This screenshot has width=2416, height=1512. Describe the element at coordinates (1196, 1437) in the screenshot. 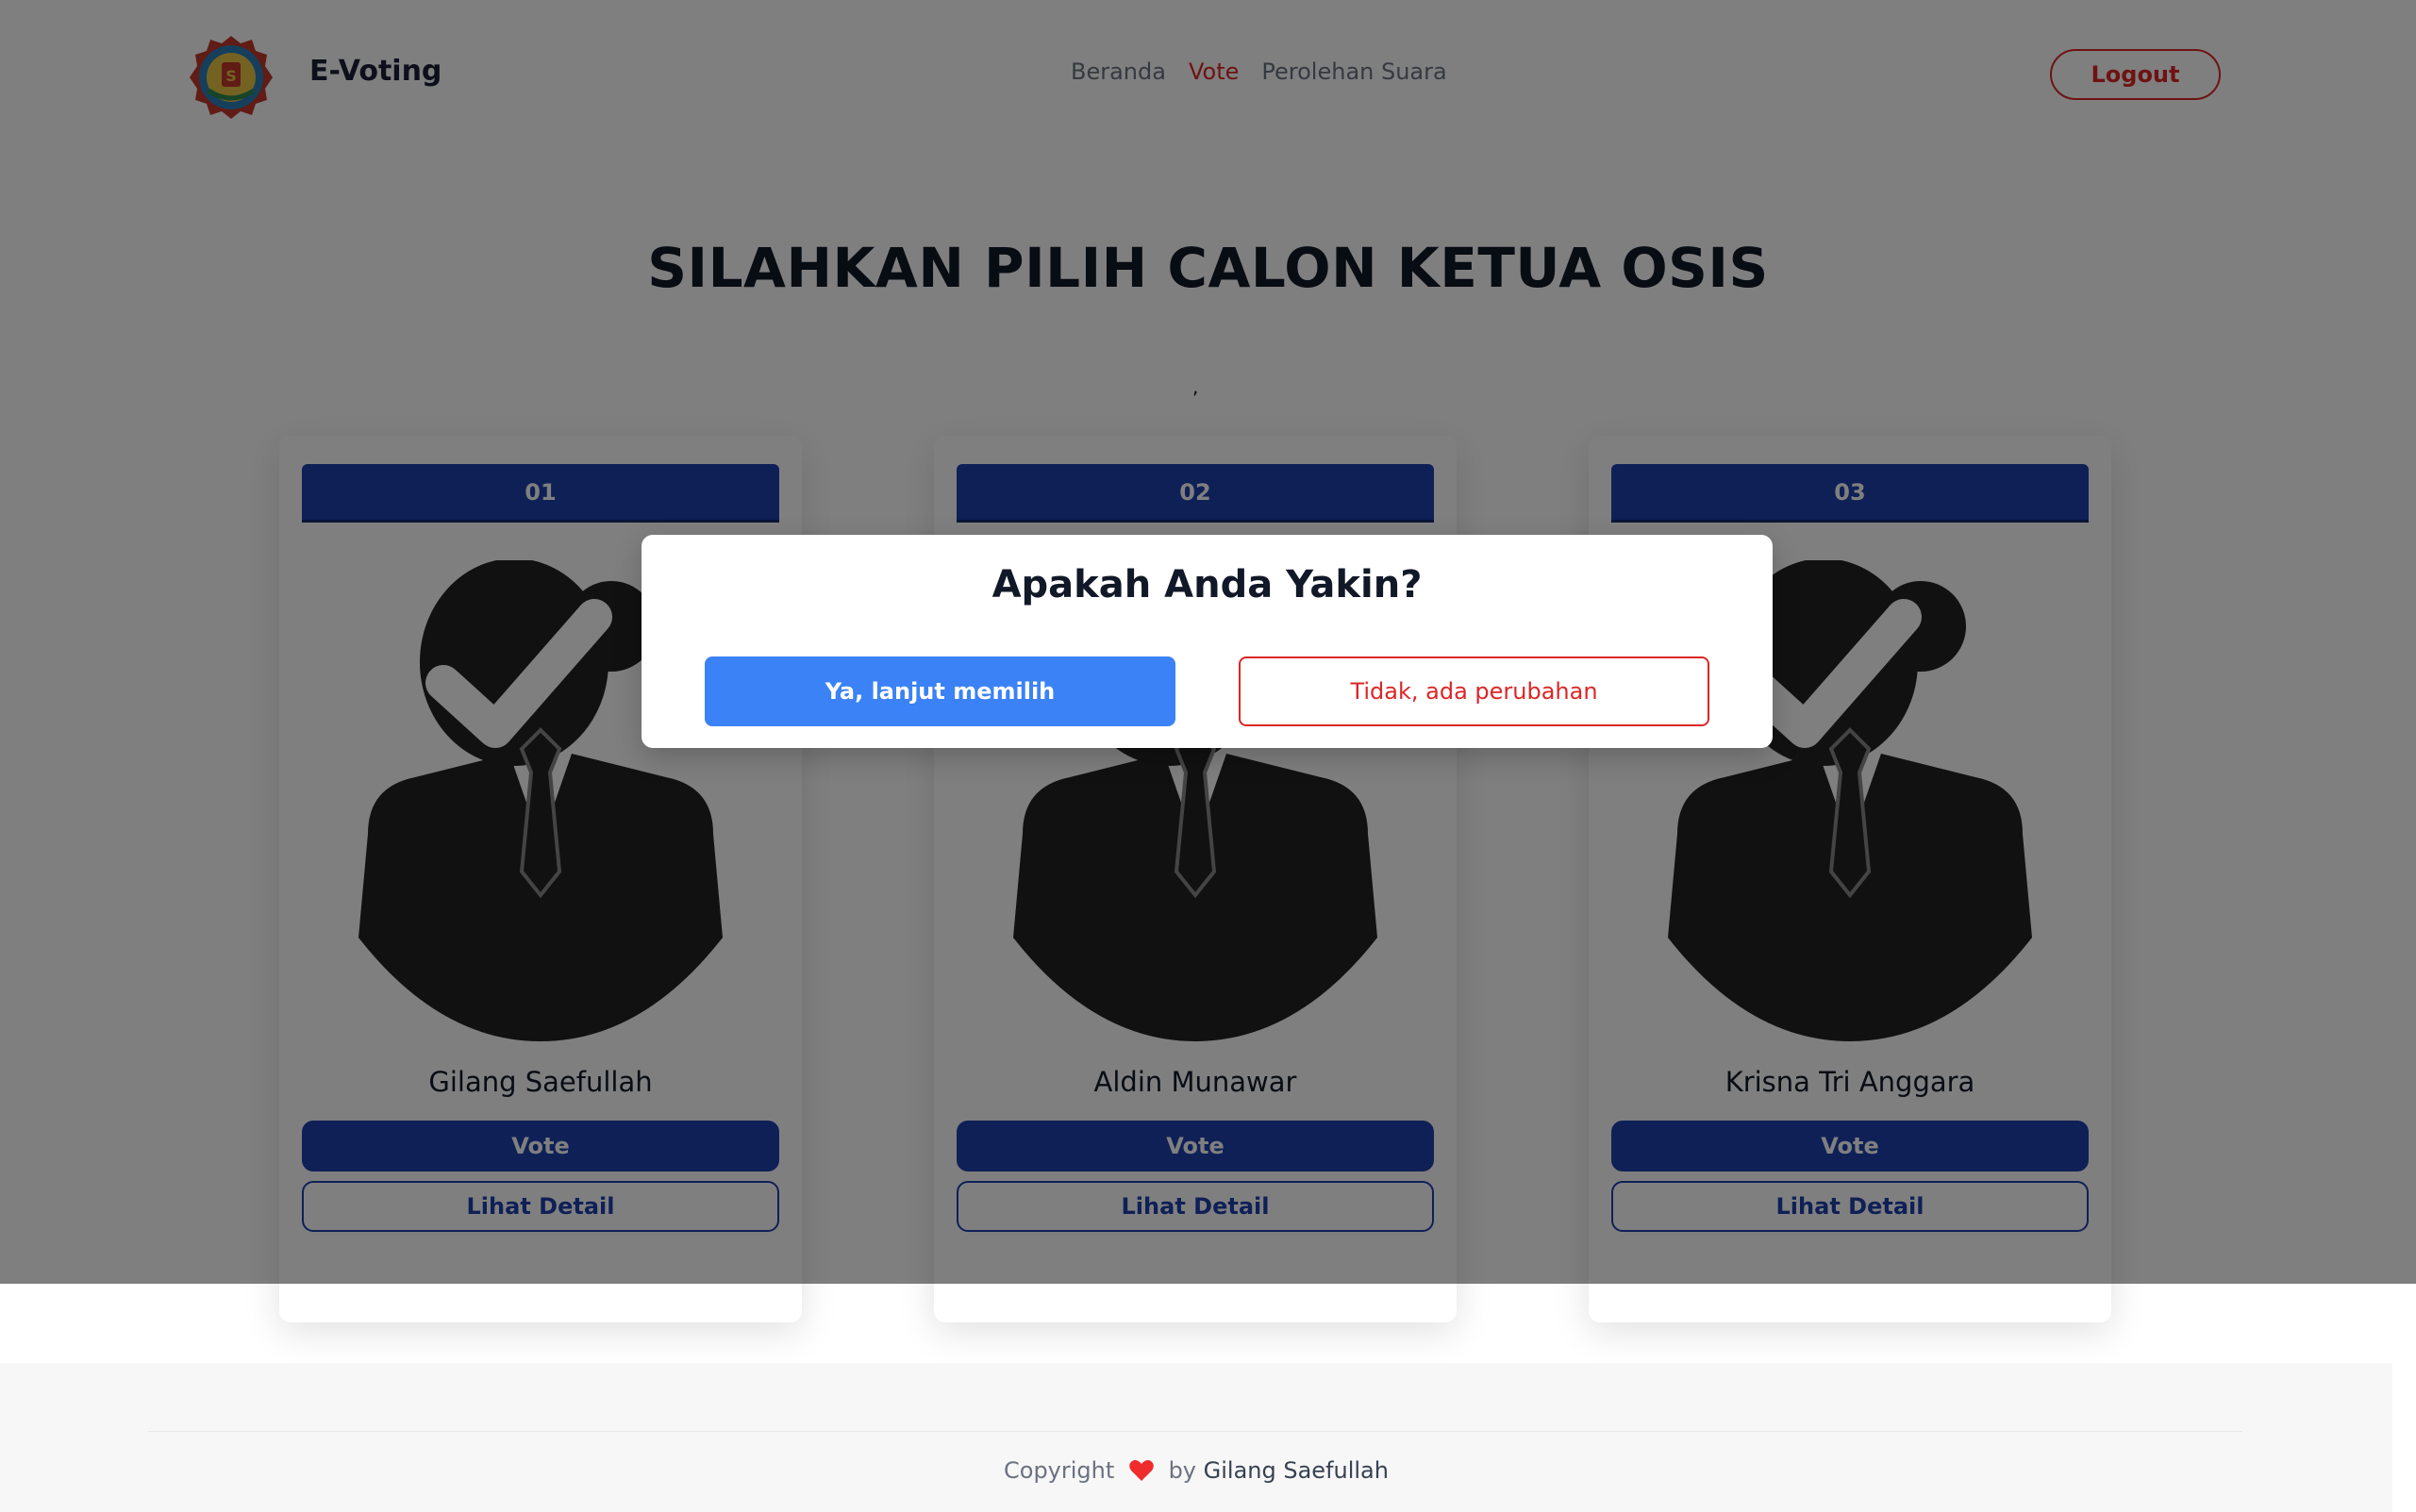

I see `footer: Copyright by Gilang Saefullah` at that location.